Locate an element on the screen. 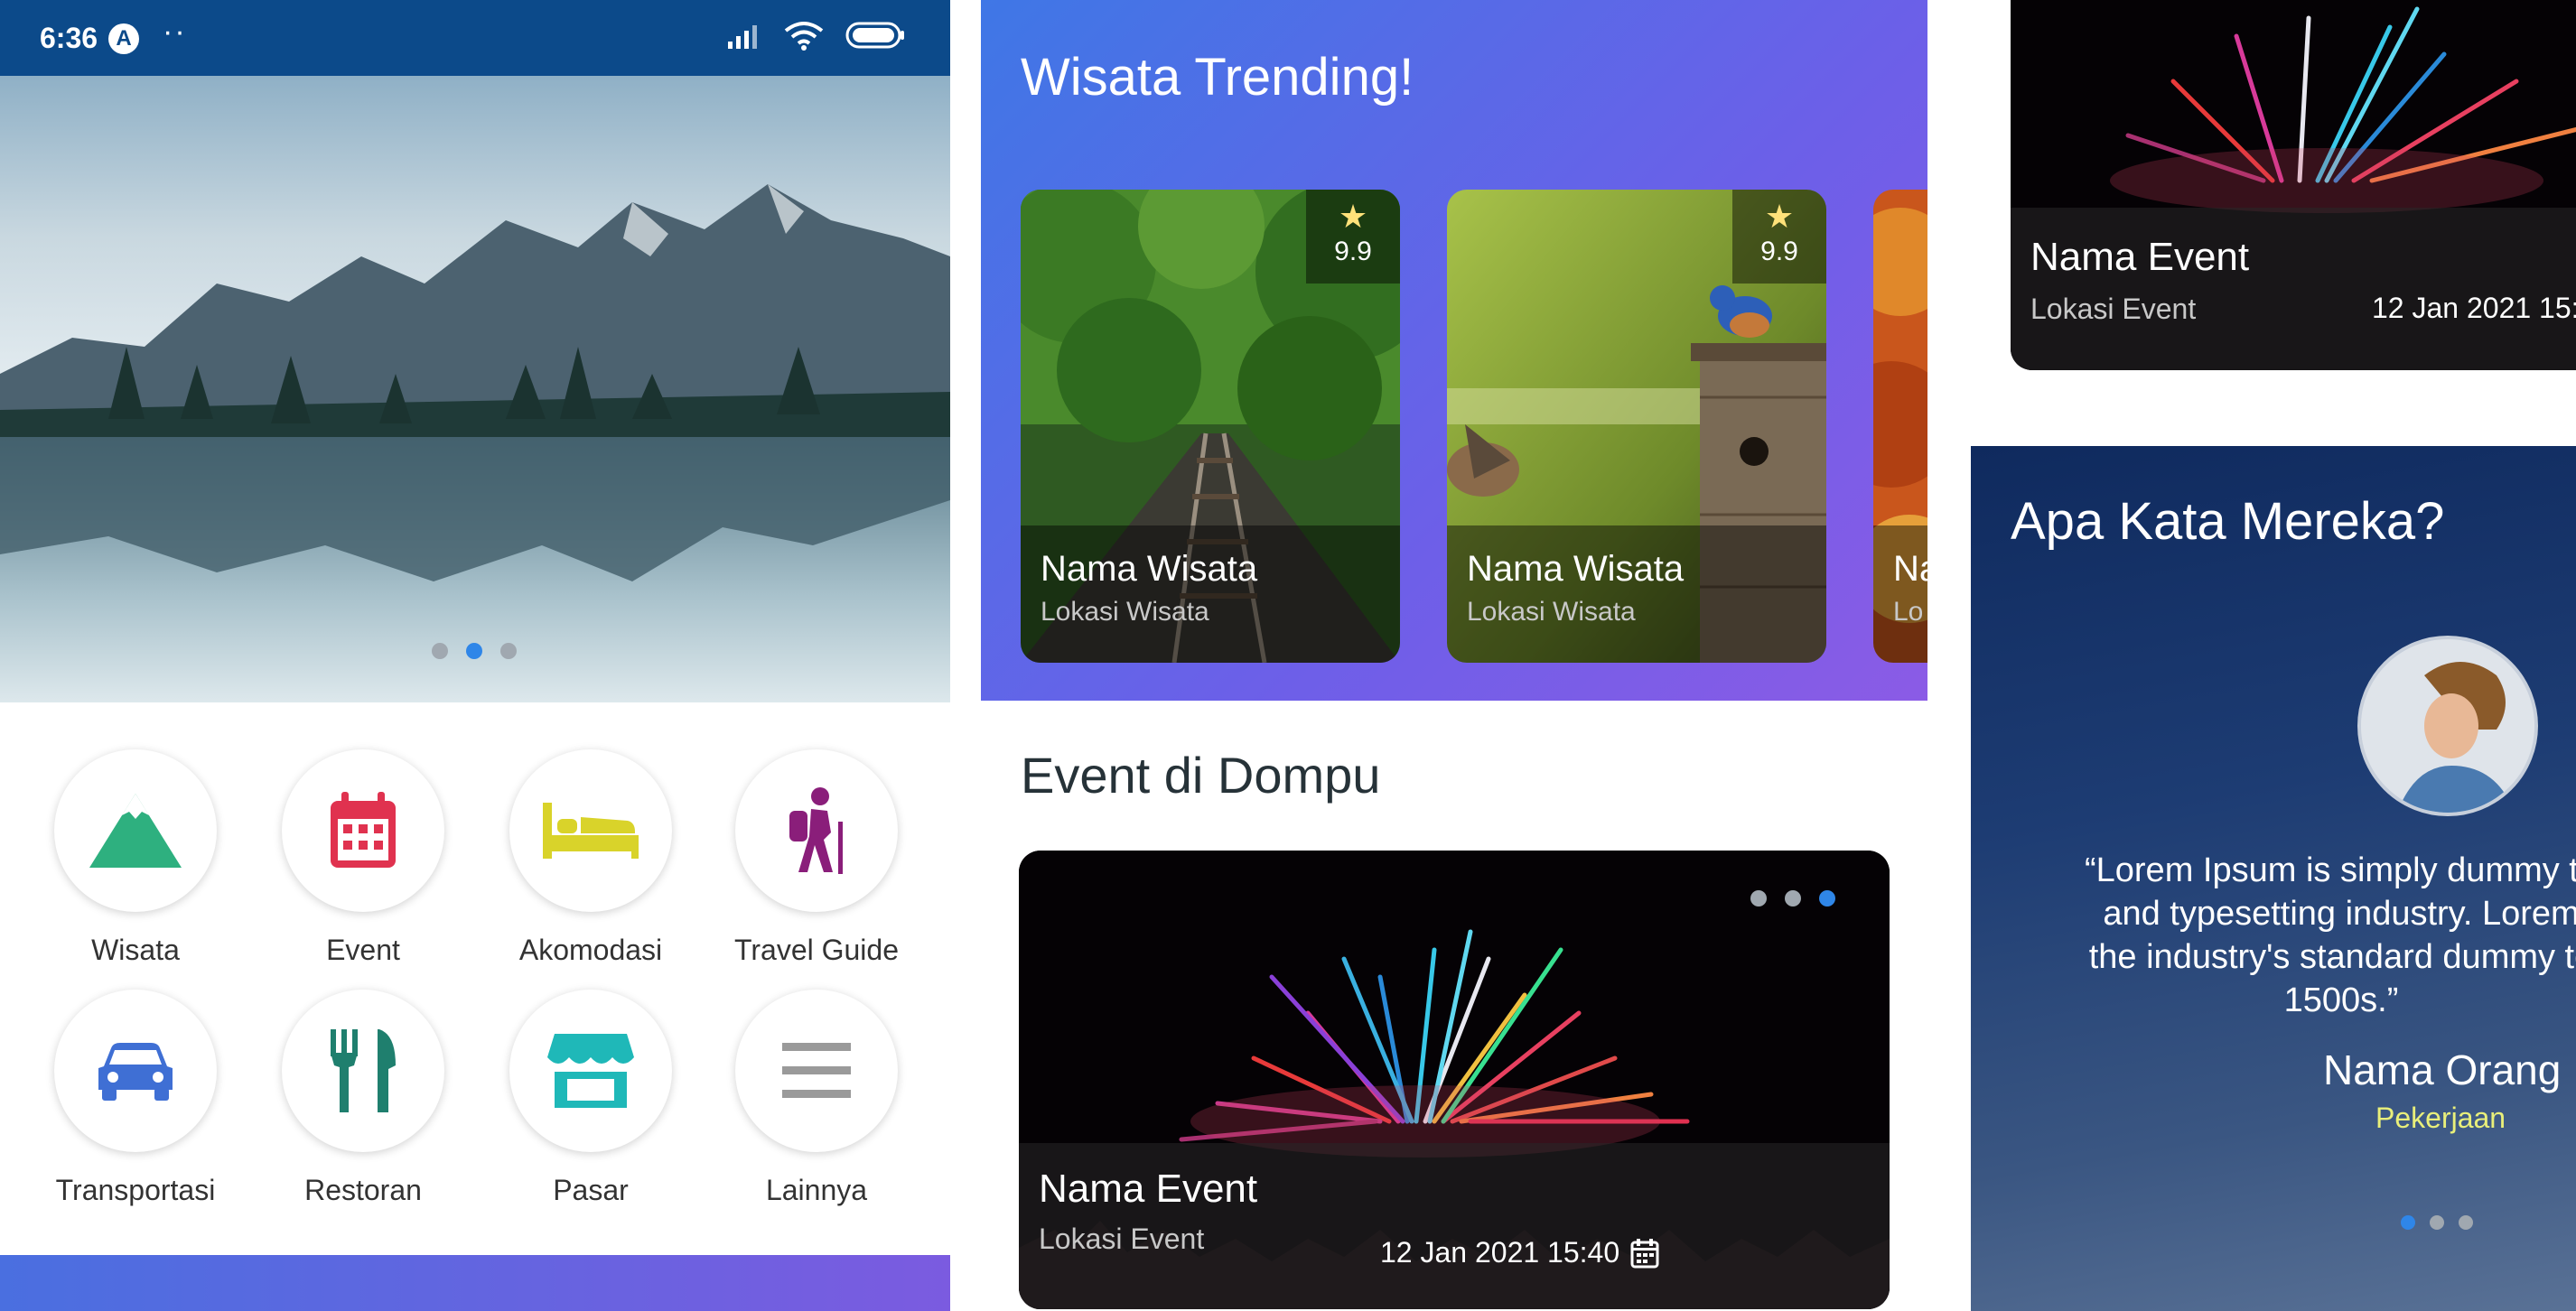 The height and width of the screenshot is (1311, 2576). event-pagination is located at coordinates (1792, 899).